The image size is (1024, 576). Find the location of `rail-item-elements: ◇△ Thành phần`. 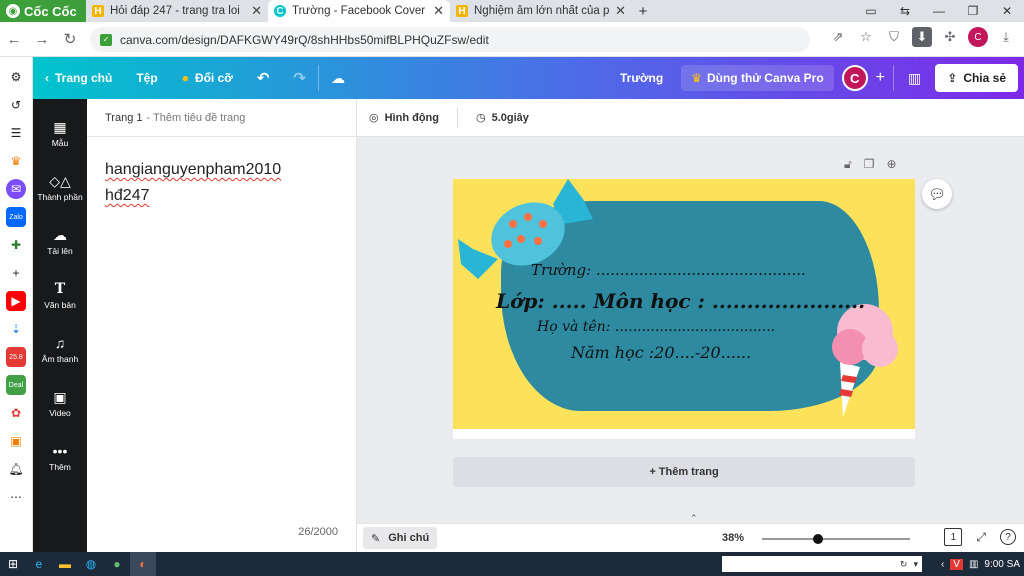

rail-item-elements: ◇△ Thành phần is located at coordinates (60, 188).